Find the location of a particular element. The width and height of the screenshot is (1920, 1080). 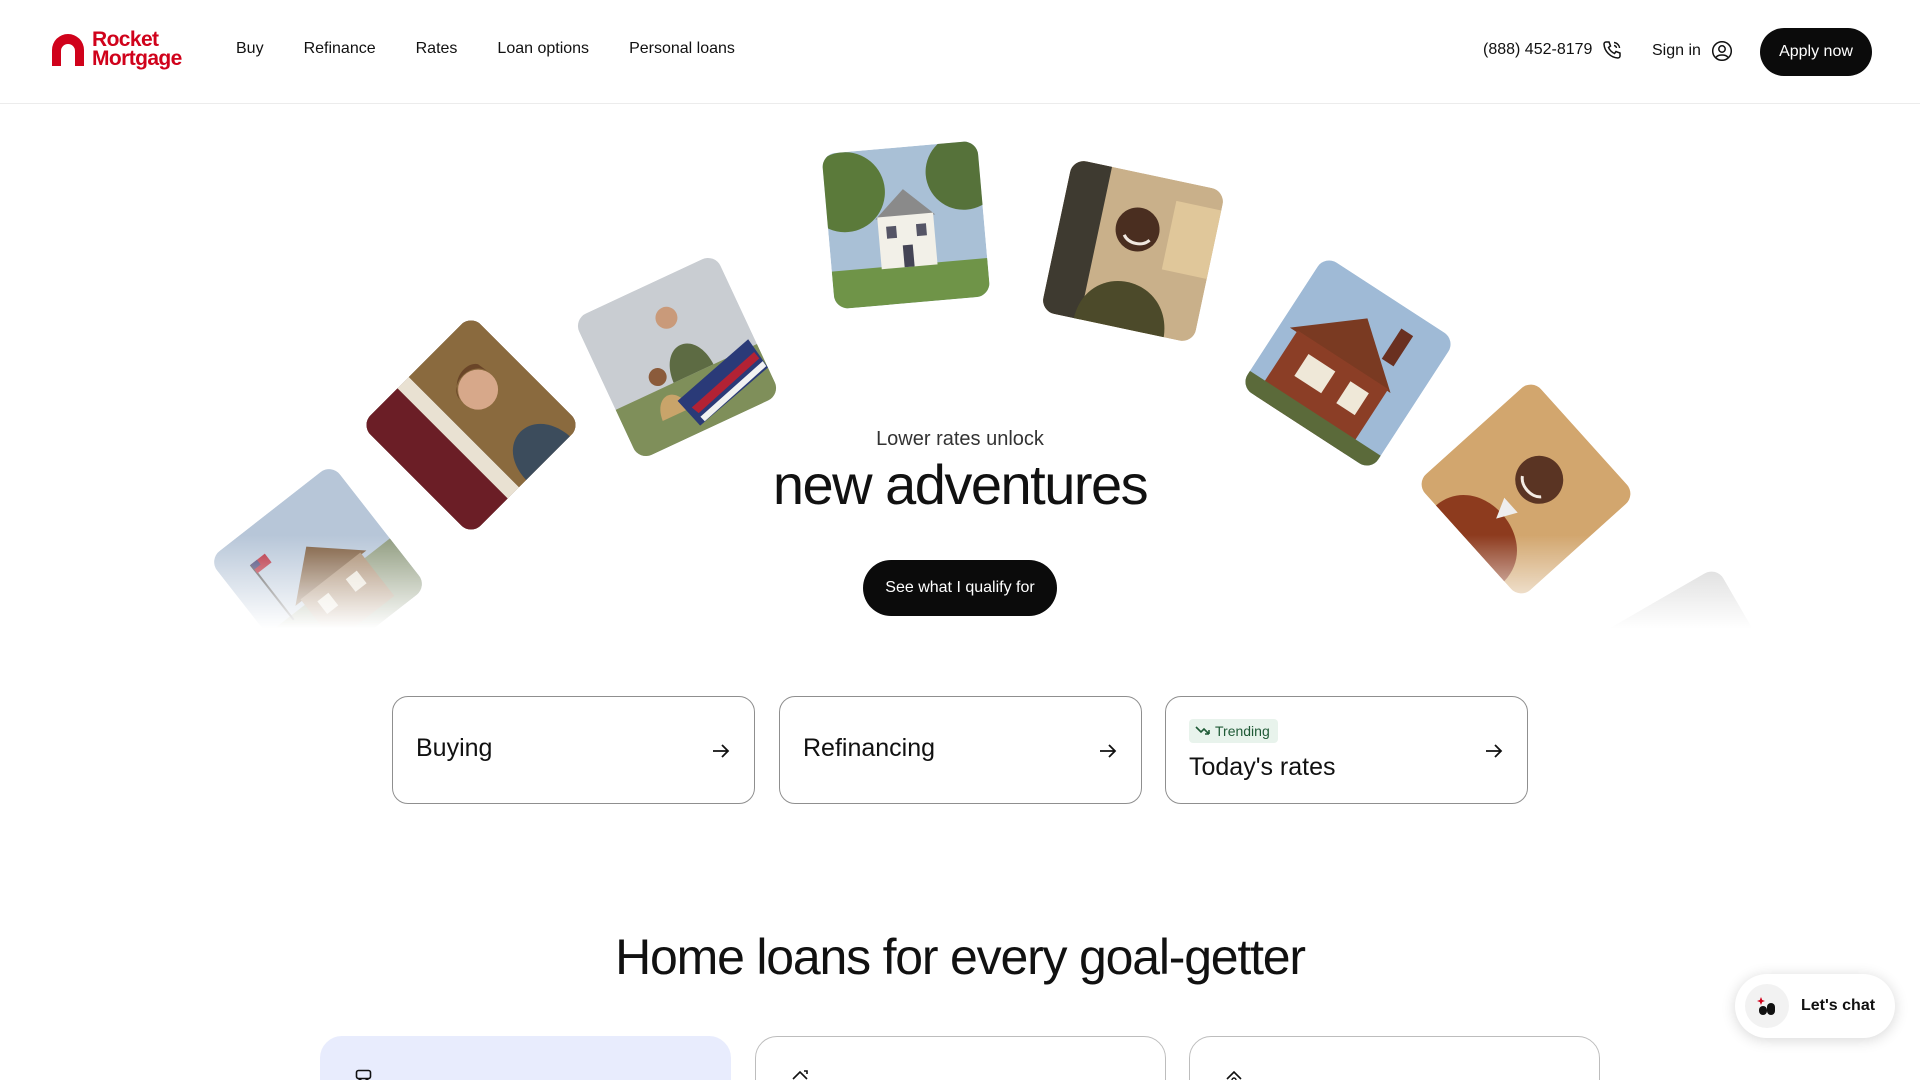

trending-badge: Trending is located at coordinates (1233, 731).